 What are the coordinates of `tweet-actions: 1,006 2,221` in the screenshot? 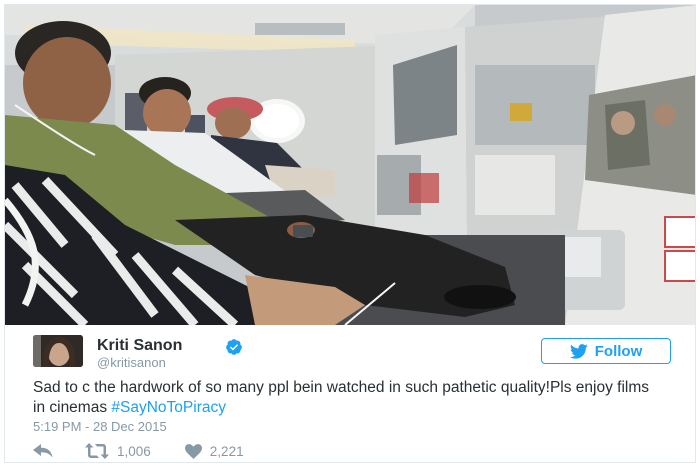 It's located at (138, 451).